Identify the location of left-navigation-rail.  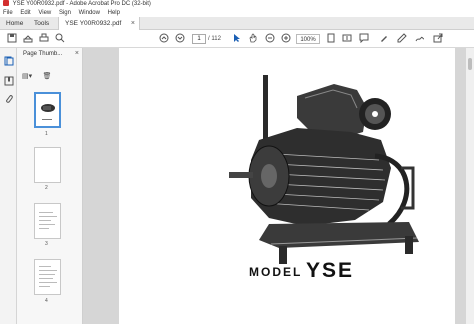
(8, 186).